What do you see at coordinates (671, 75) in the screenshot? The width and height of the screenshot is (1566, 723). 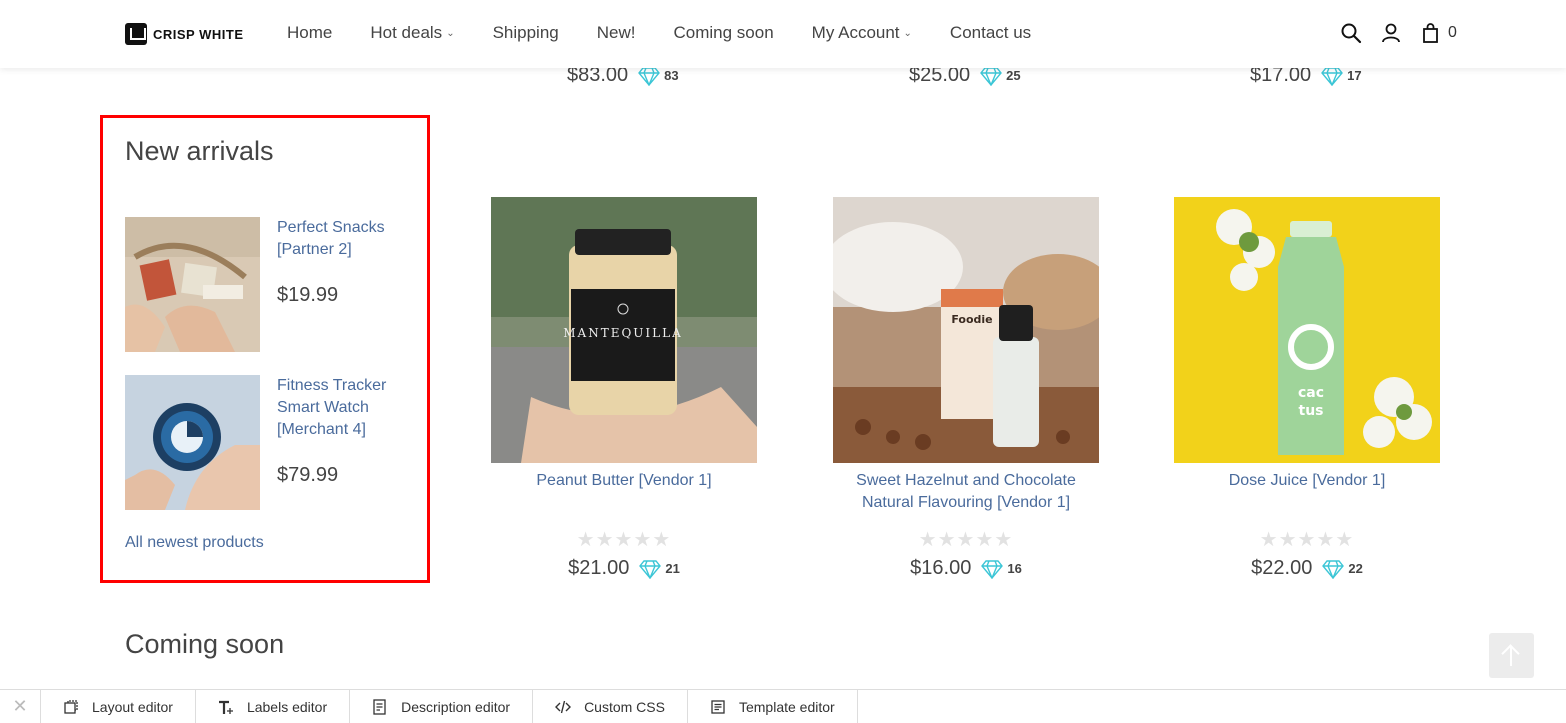 I see `points-count: 83` at bounding box center [671, 75].